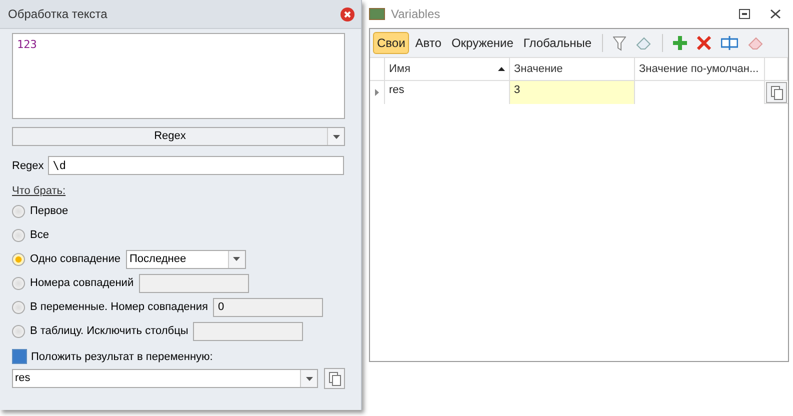 This screenshot has height=416, width=793. Describe the element at coordinates (82, 283) in the screenshot. I see `option-label: Номера совпадений` at that location.